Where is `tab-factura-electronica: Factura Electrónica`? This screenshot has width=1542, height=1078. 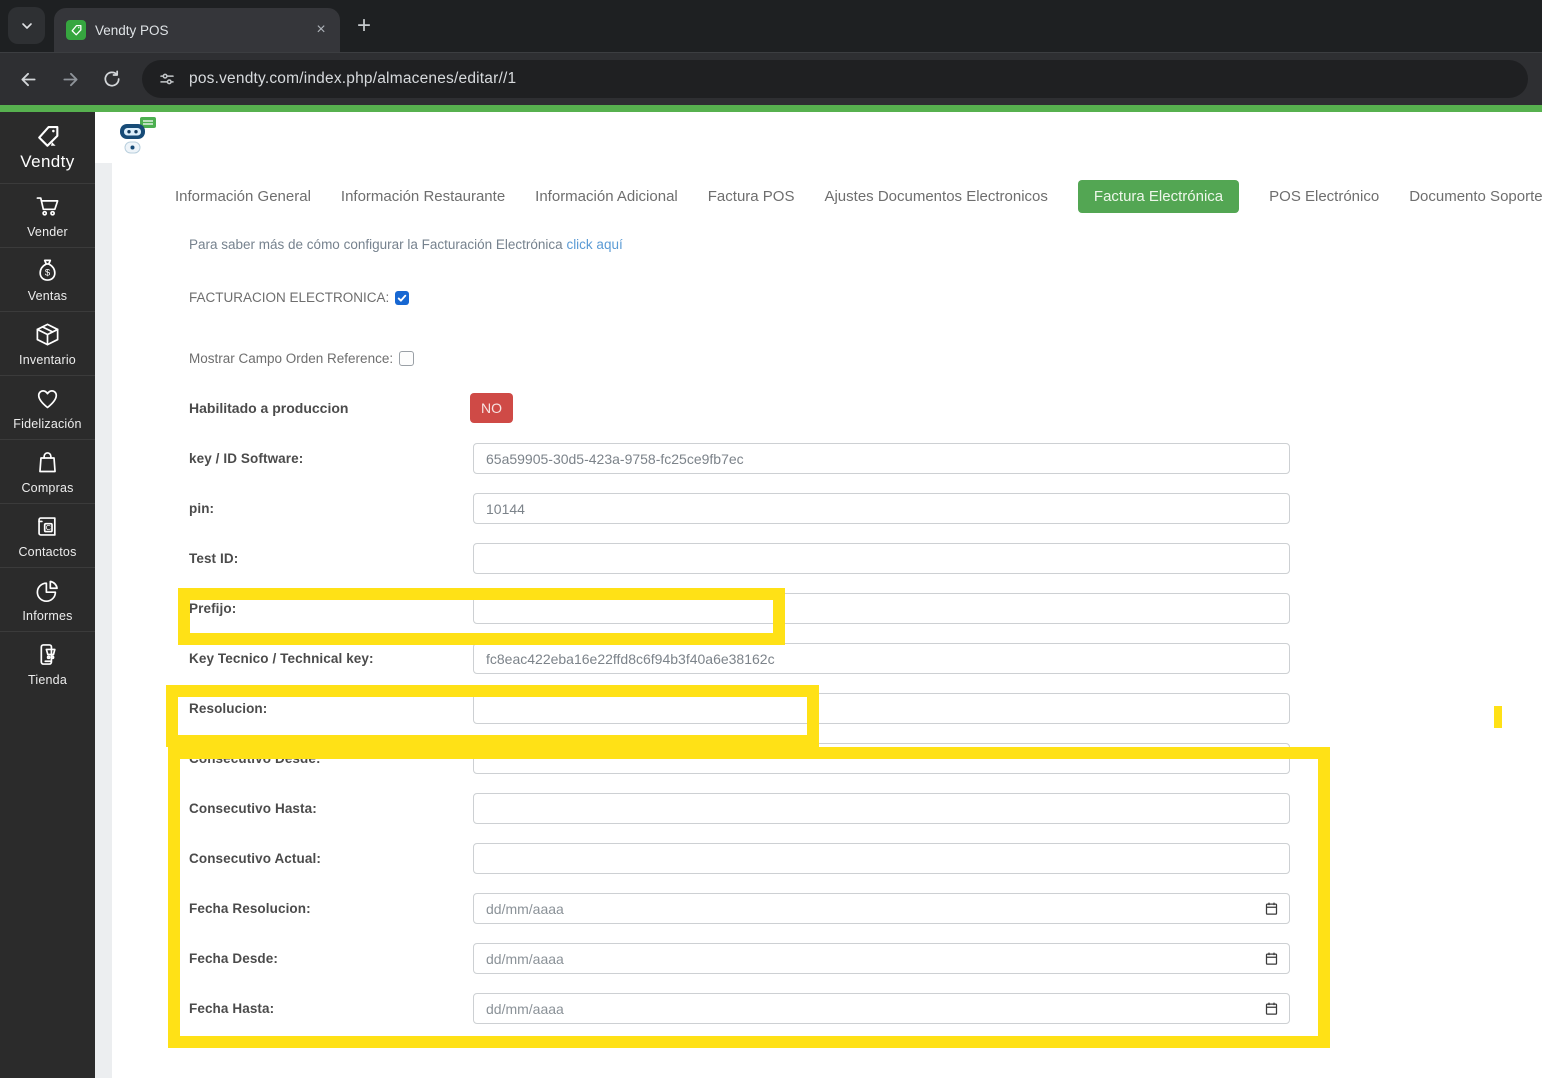 tab-factura-electronica: Factura Electrónica is located at coordinates (1158, 196).